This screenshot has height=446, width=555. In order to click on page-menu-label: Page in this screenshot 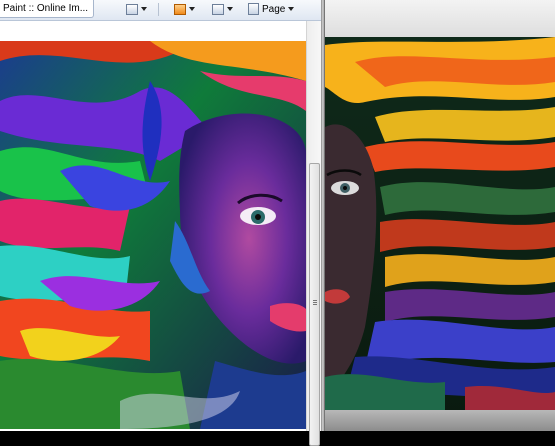, I will do `click(274, 9)`.